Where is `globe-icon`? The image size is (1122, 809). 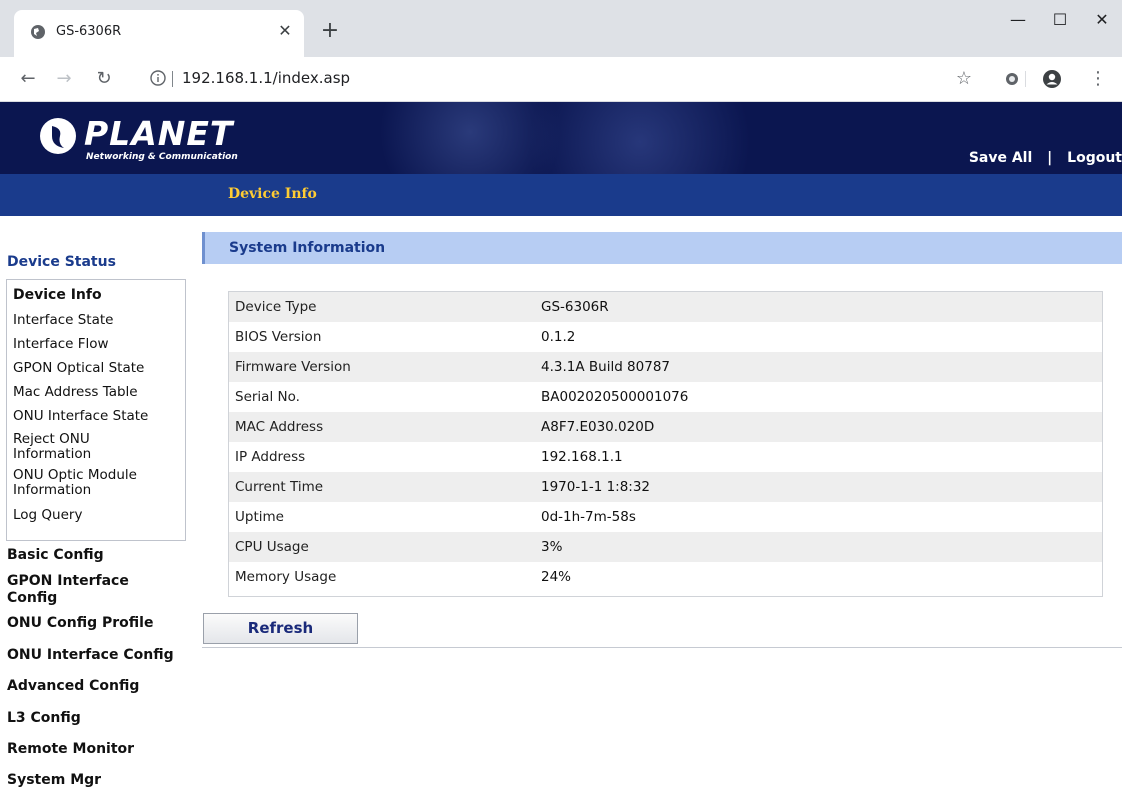 globe-icon is located at coordinates (38, 32).